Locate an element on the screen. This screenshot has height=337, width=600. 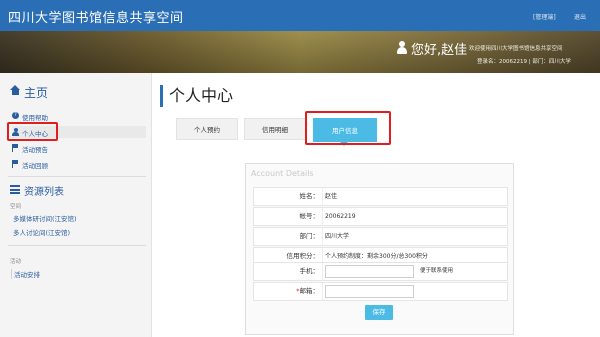
field-label: 帐号： is located at coordinates (309, 216).